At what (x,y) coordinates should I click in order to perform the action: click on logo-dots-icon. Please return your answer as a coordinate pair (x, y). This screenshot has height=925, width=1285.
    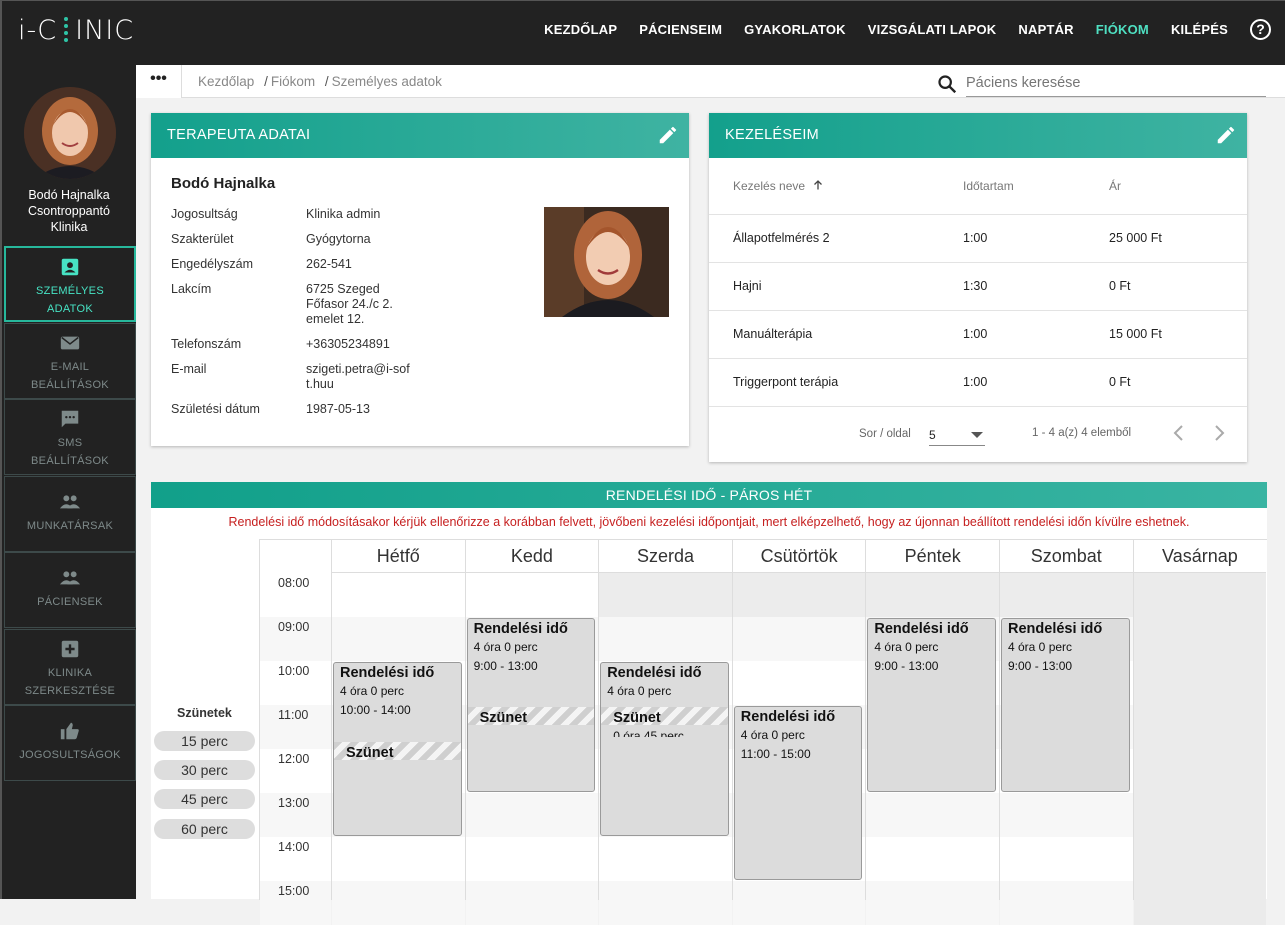
    Looking at the image, I should click on (66, 30).